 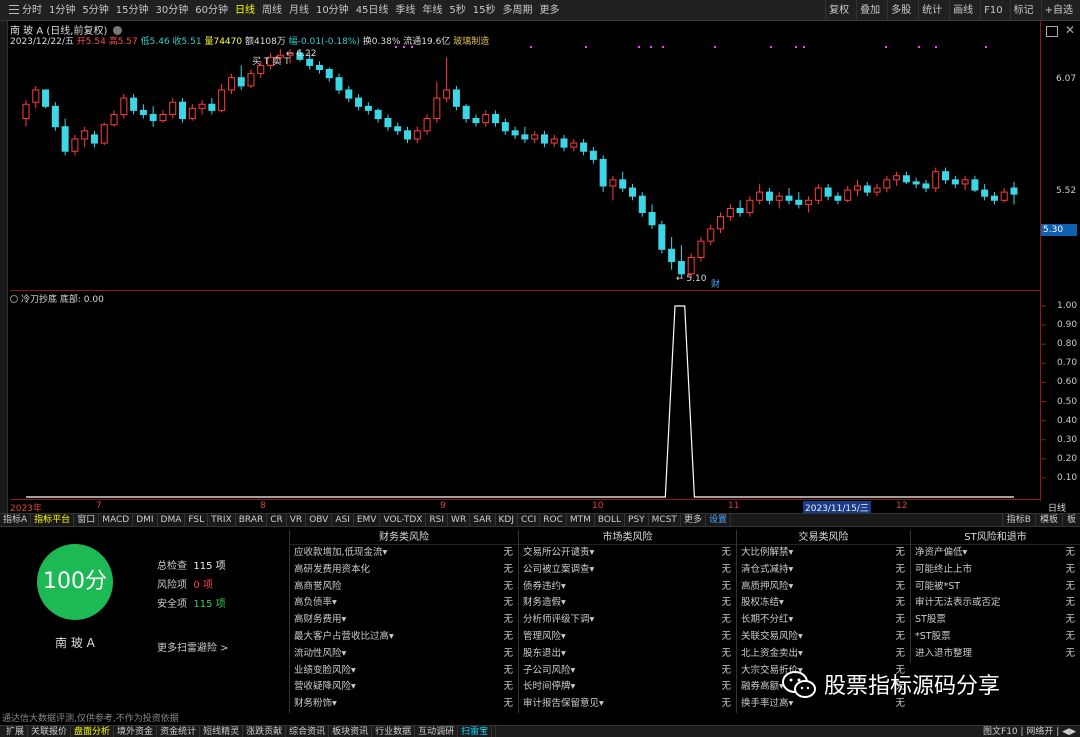 I want to click on risk-item: 可能被*ST 无, so click(x=995, y=587).